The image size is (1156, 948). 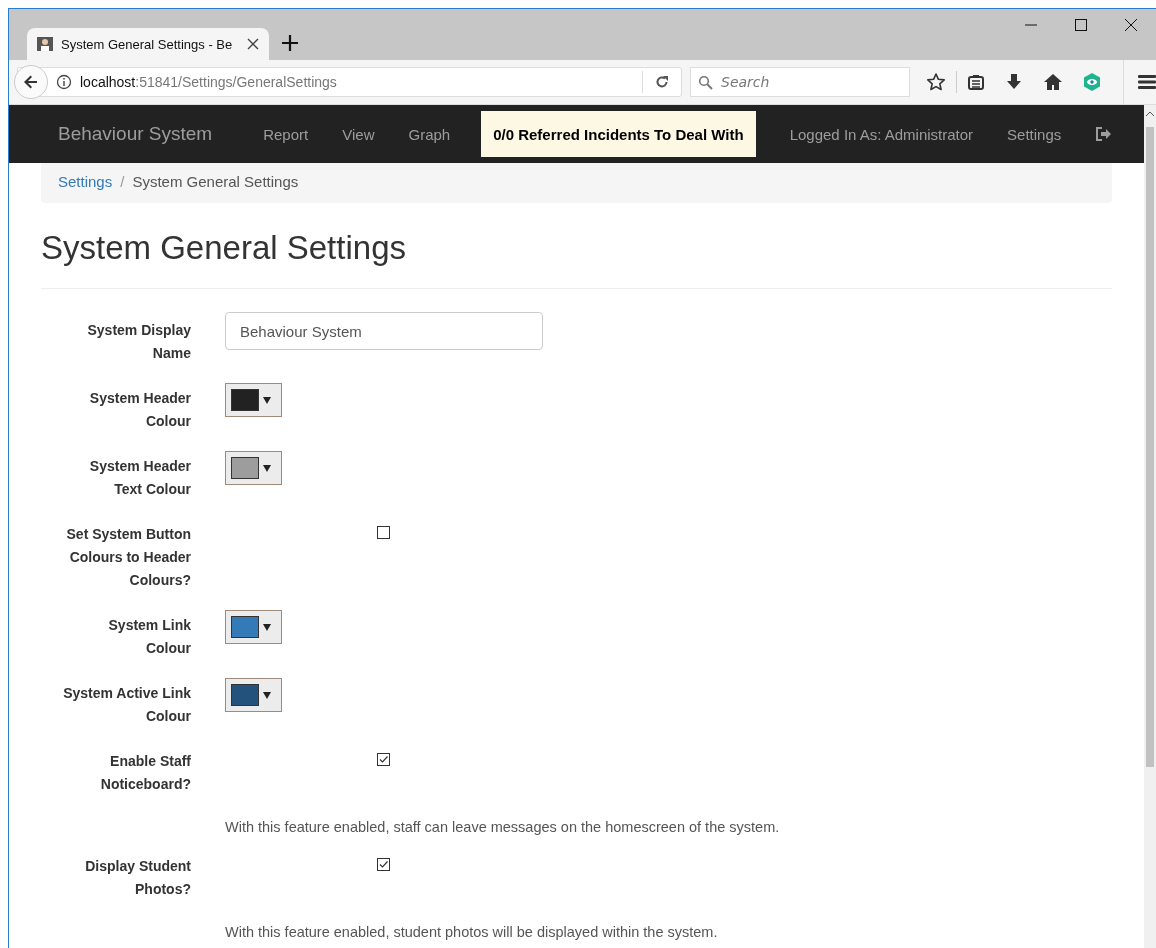 I want to click on help-text: With this feature enabled, staff can leave messages on the homescreen of the system., so click(x=503, y=827).